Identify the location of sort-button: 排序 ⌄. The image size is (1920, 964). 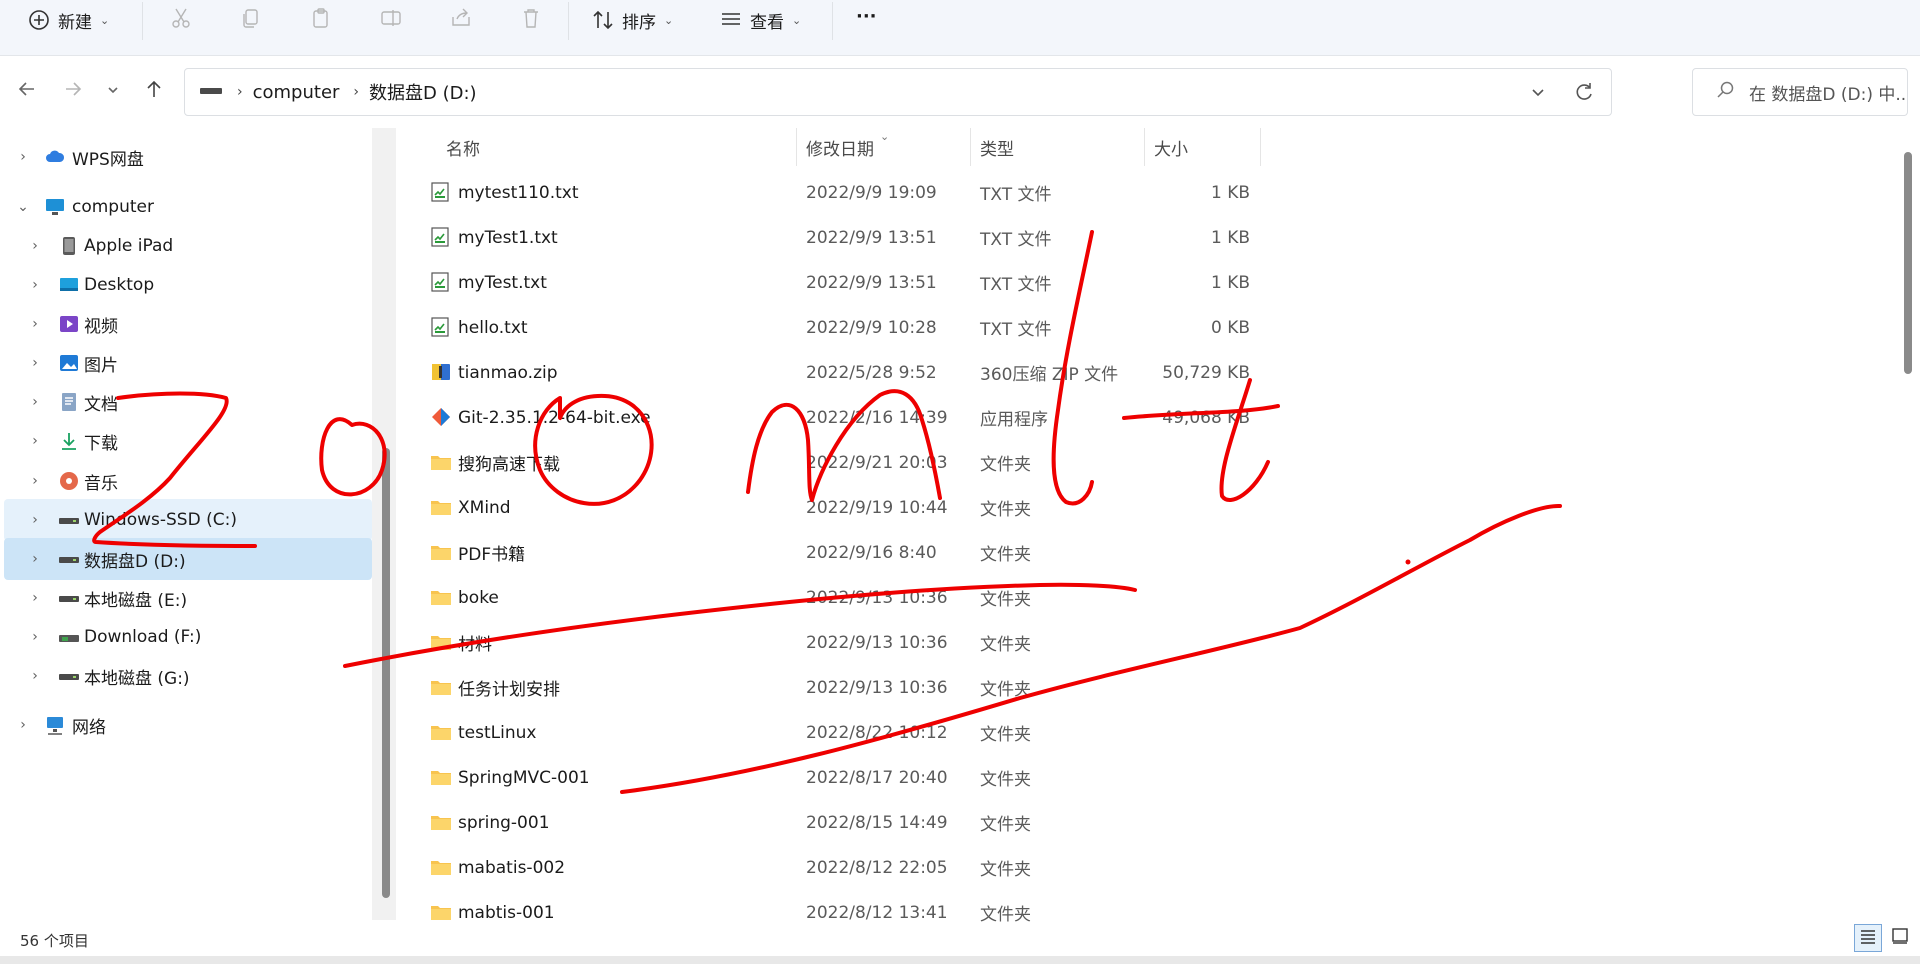
(632, 20).